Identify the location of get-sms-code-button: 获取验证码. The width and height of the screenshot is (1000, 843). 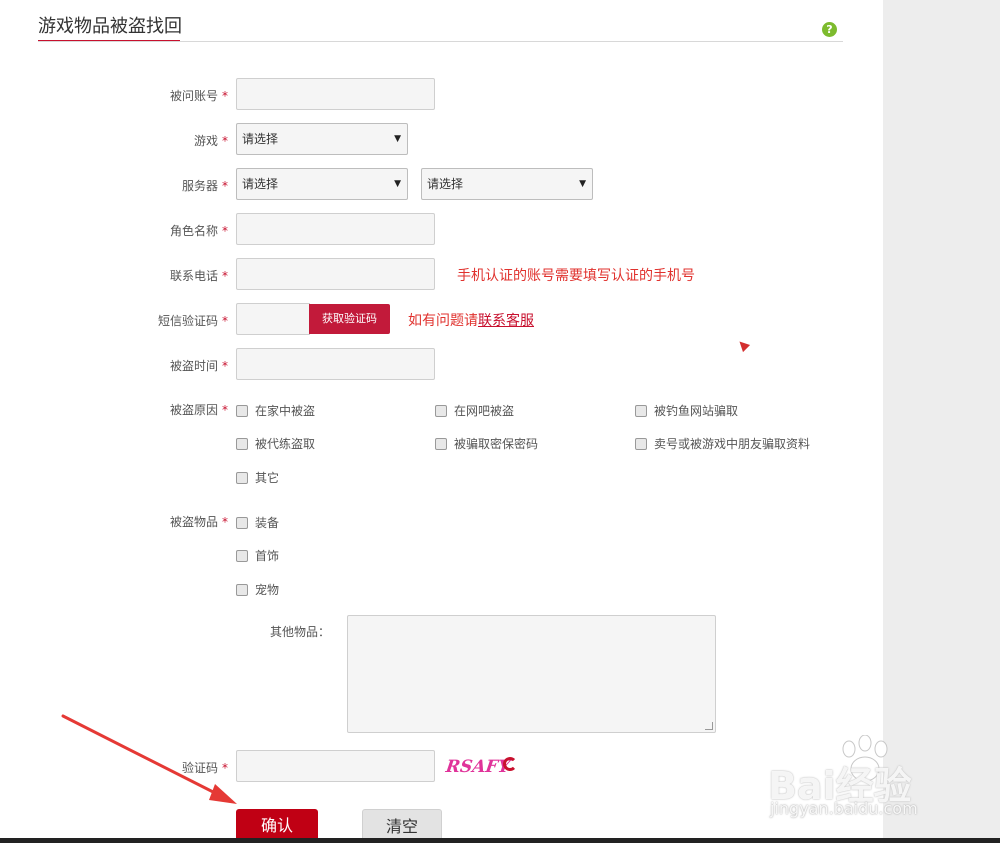
(349, 319).